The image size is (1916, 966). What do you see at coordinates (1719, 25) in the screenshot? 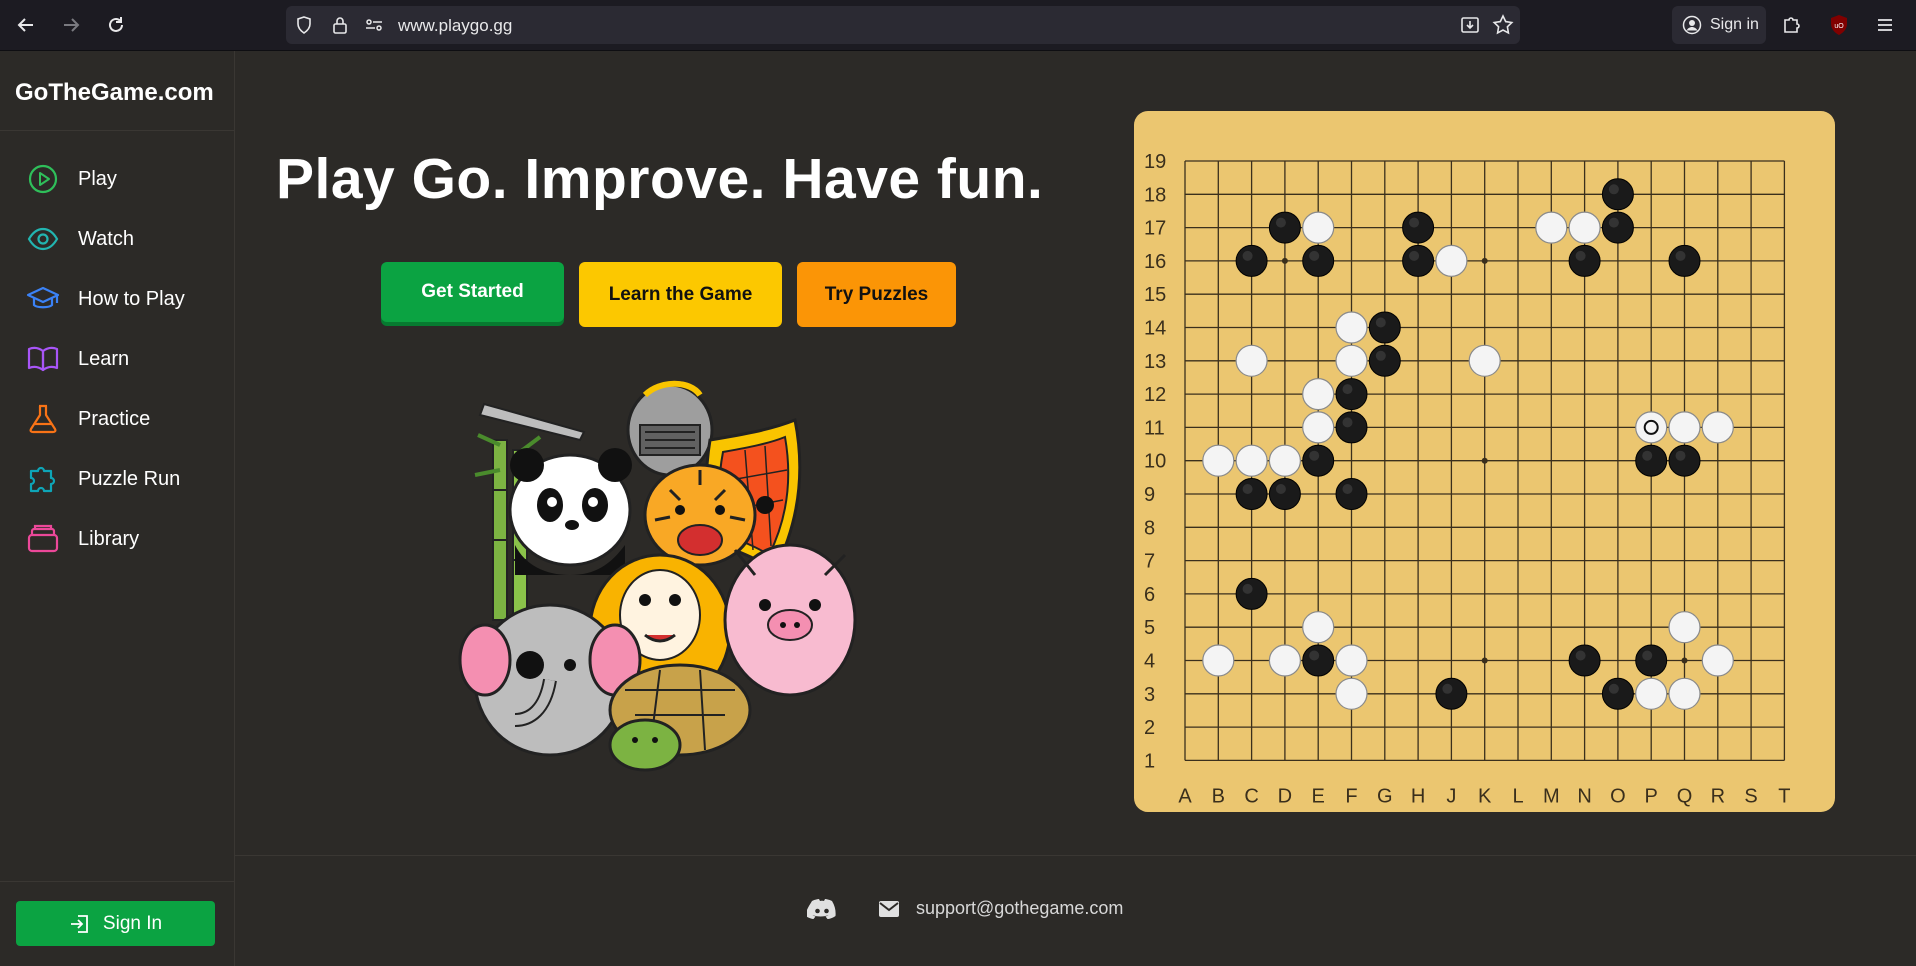
I see `browser-sign-in-button: Sign in` at bounding box center [1719, 25].